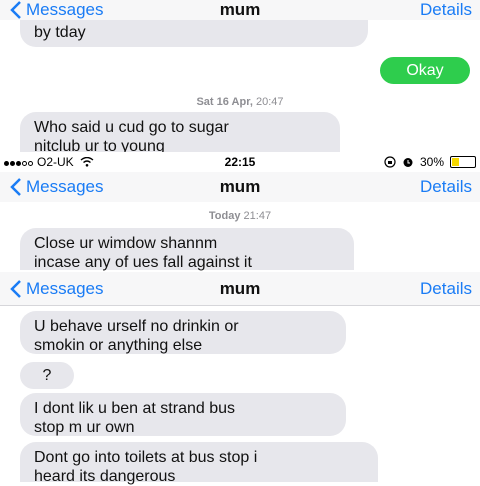 This screenshot has width=480, height=486. I want to click on nav-bar-3: Messages mum Details, so click(240, 289).